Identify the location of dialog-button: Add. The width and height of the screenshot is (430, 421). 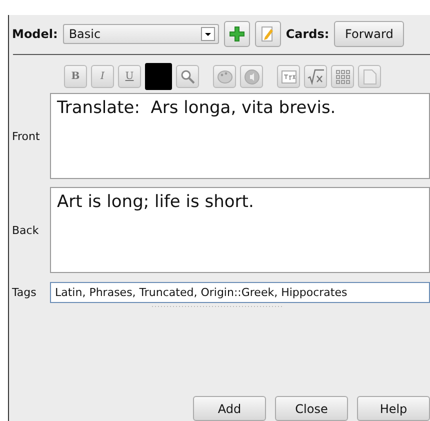
(229, 408).